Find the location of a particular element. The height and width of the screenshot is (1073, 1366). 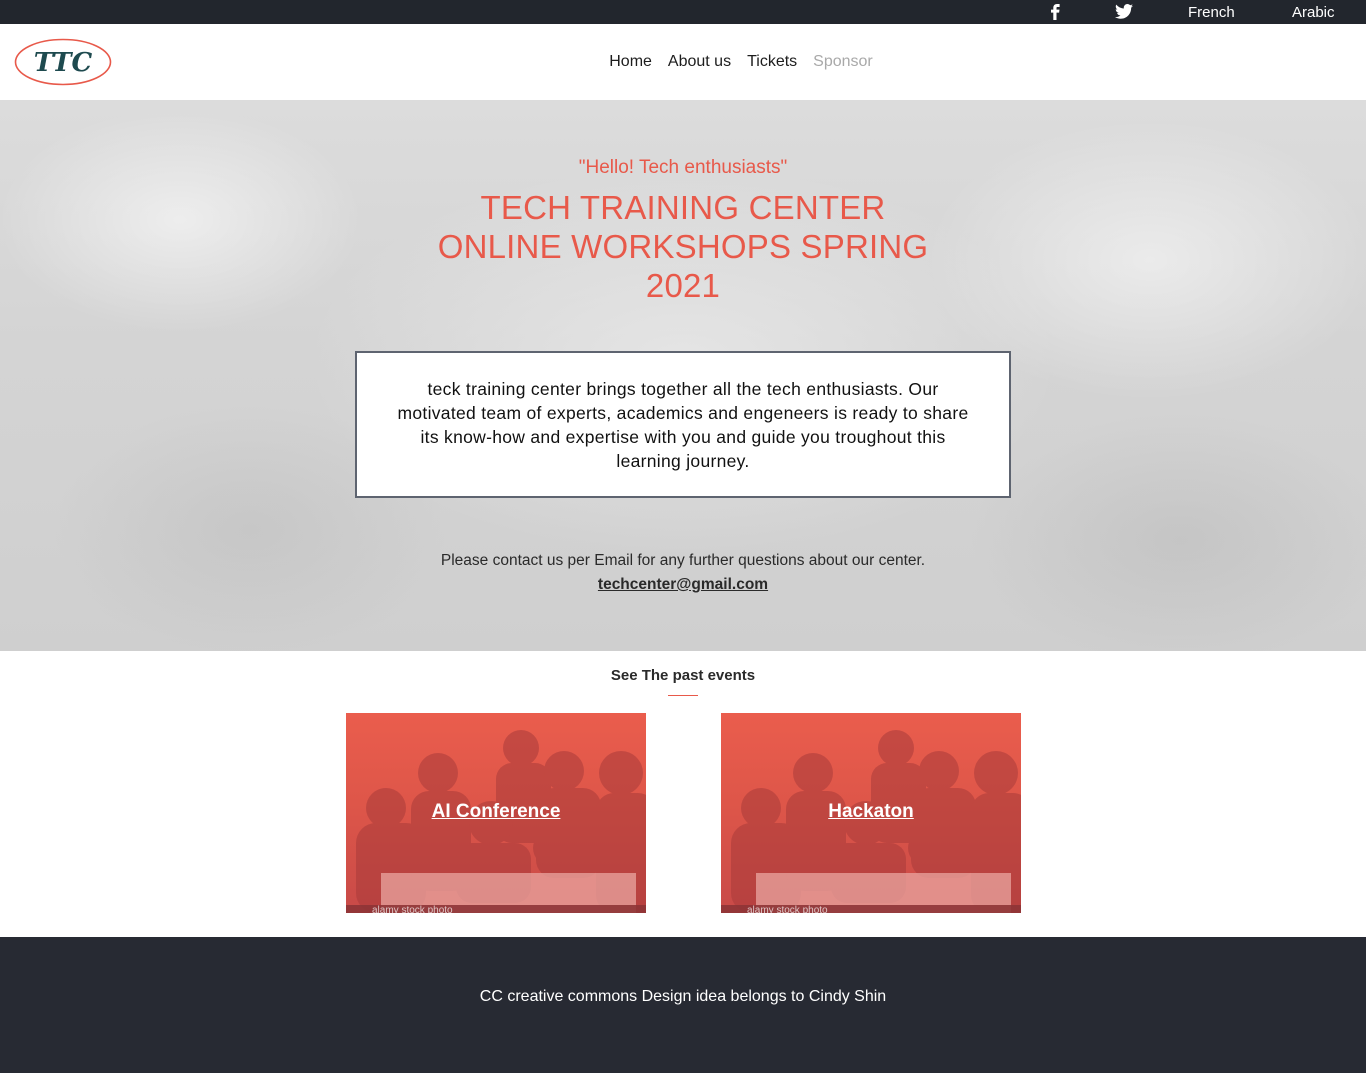

main-nav: Home About us Tickets Sponsor is located at coordinates (683, 62).